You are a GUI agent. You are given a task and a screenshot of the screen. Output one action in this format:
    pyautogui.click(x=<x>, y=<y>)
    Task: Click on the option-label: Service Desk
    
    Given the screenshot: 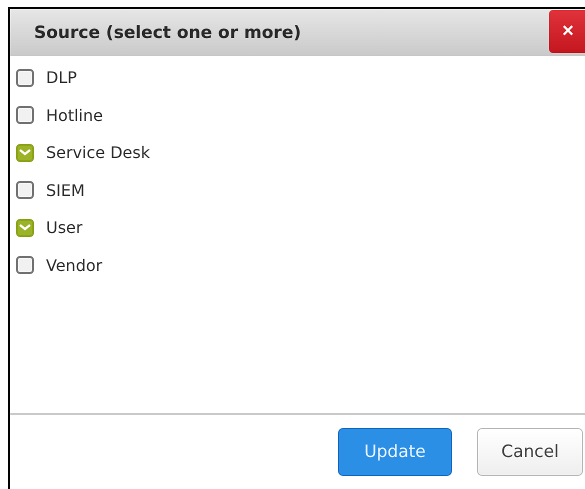 What is the action you would take?
    pyautogui.click(x=98, y=152)
    